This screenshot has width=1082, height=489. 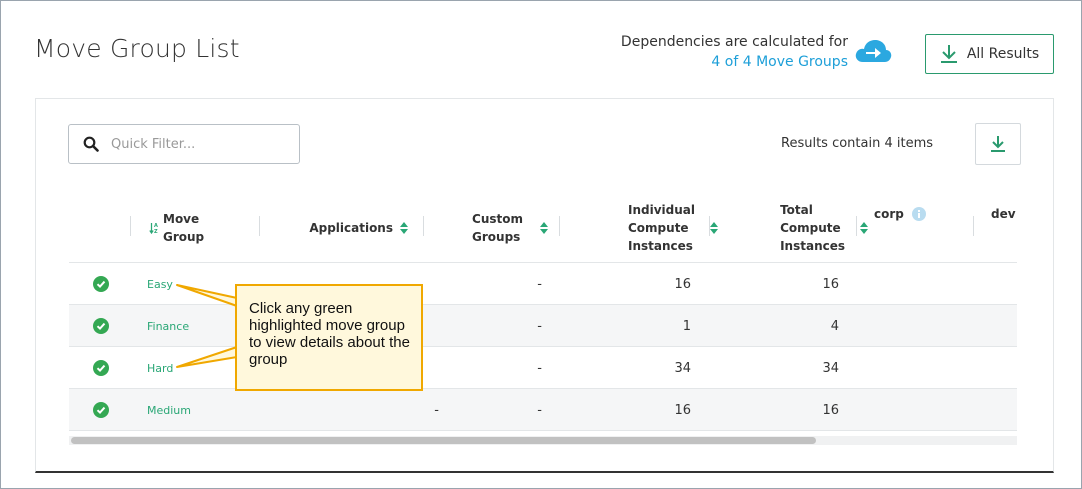 I want to click on move-group-link: Medium, so click(x=169, y=410).